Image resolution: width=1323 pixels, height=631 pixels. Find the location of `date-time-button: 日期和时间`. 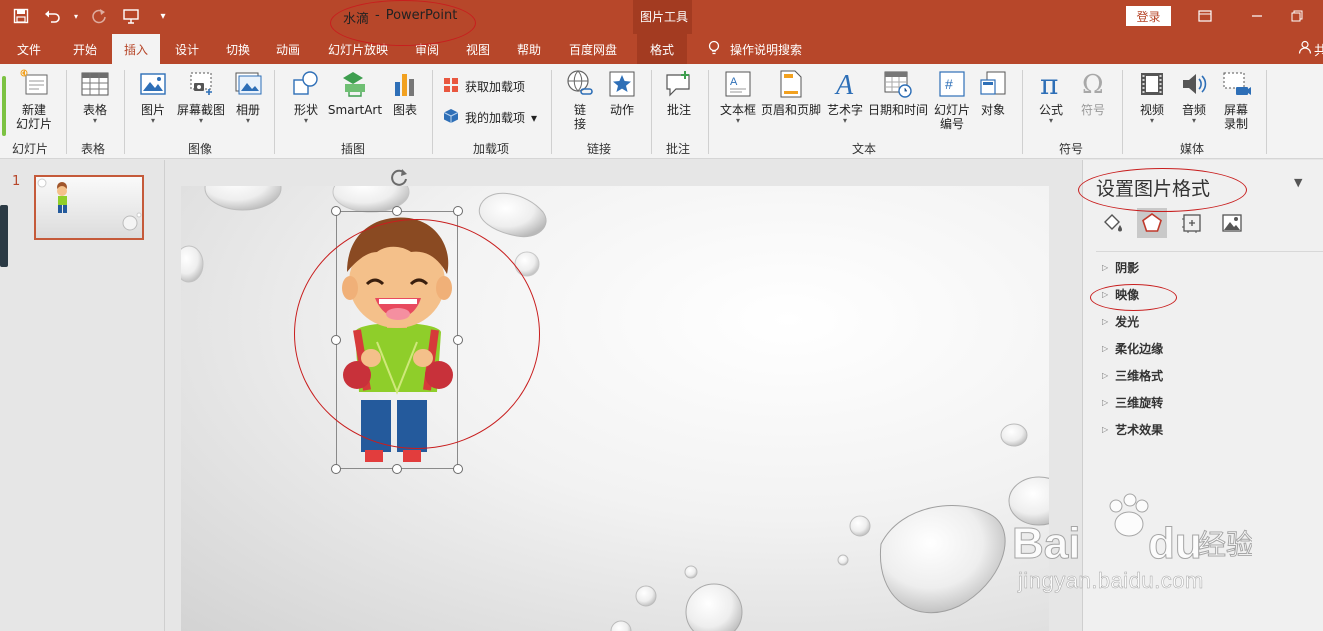

date-time-button: 日期和时间 is located at coordinates (898, 92).